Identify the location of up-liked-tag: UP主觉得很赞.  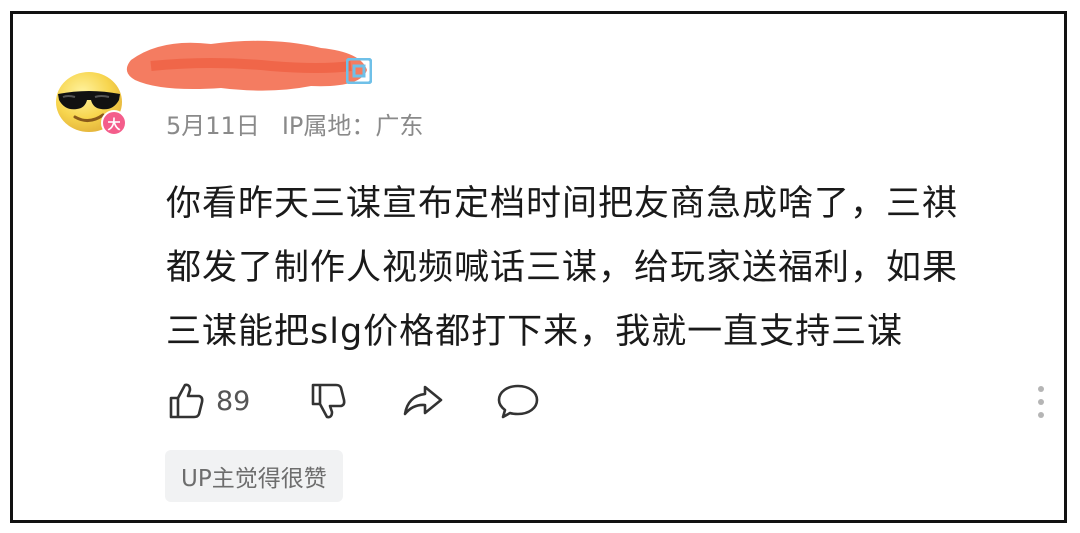
(254, 476).